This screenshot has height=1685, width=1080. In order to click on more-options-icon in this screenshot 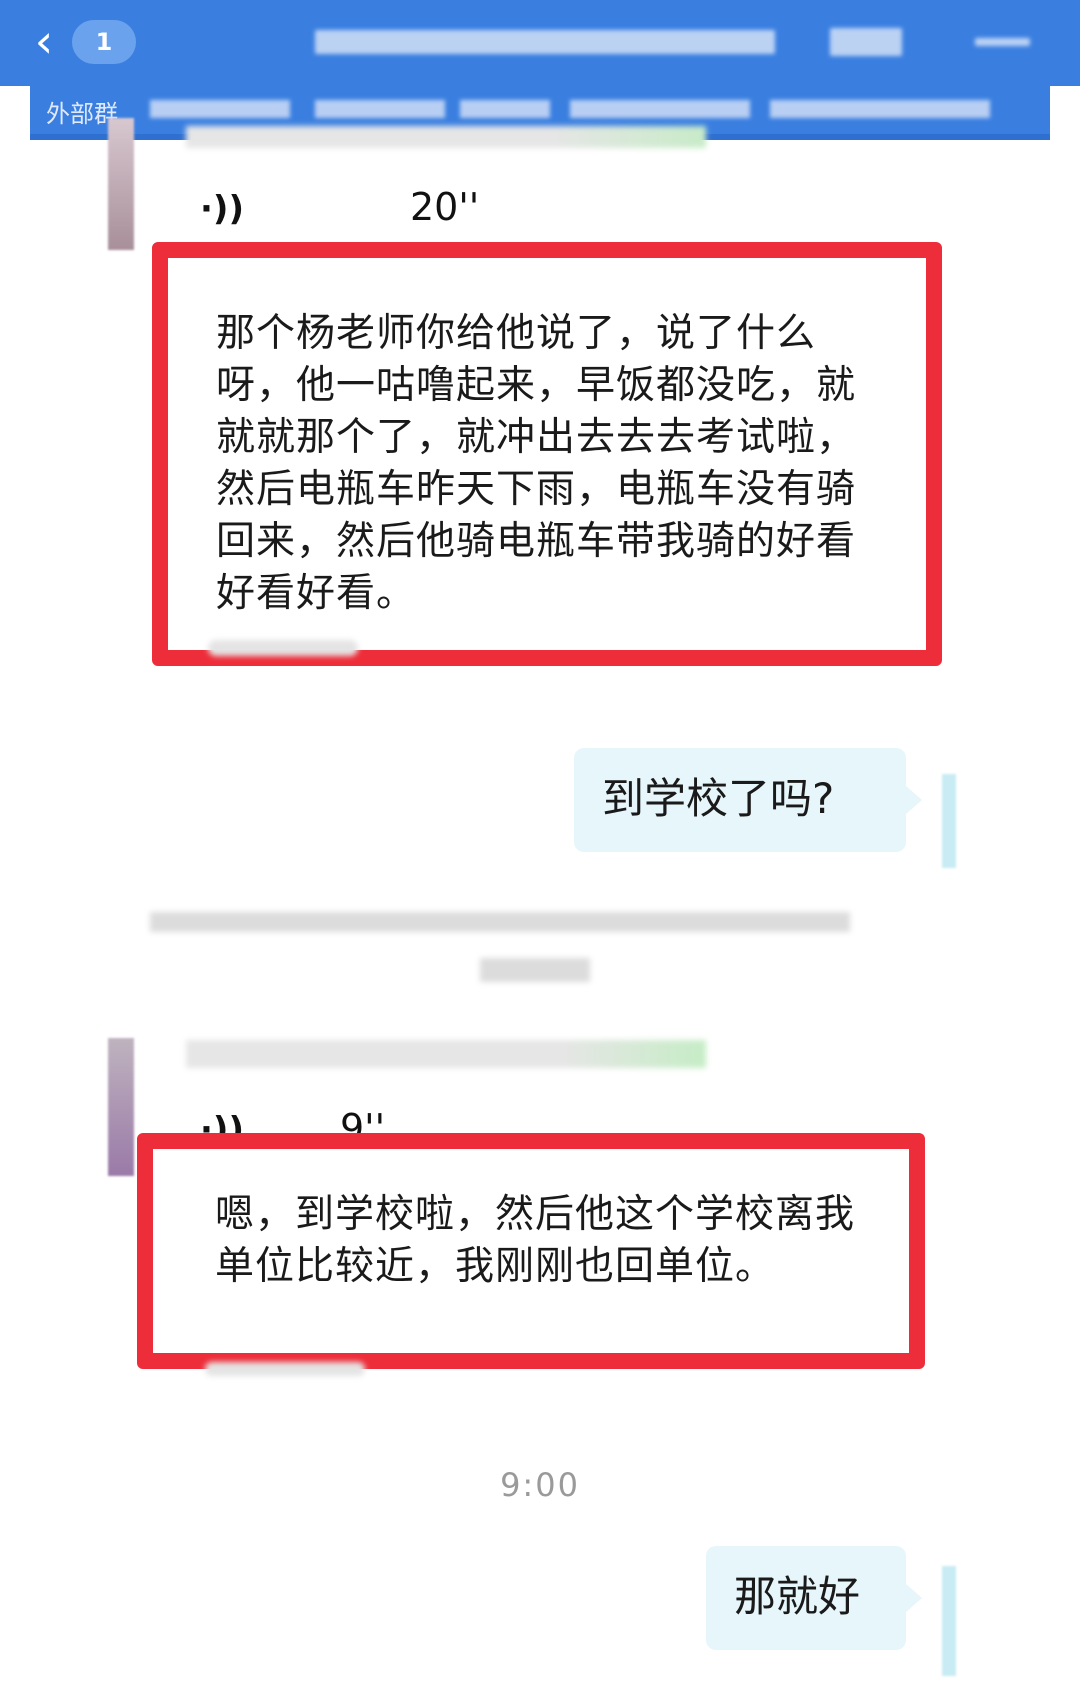, I will do `click(1002, 42)`.